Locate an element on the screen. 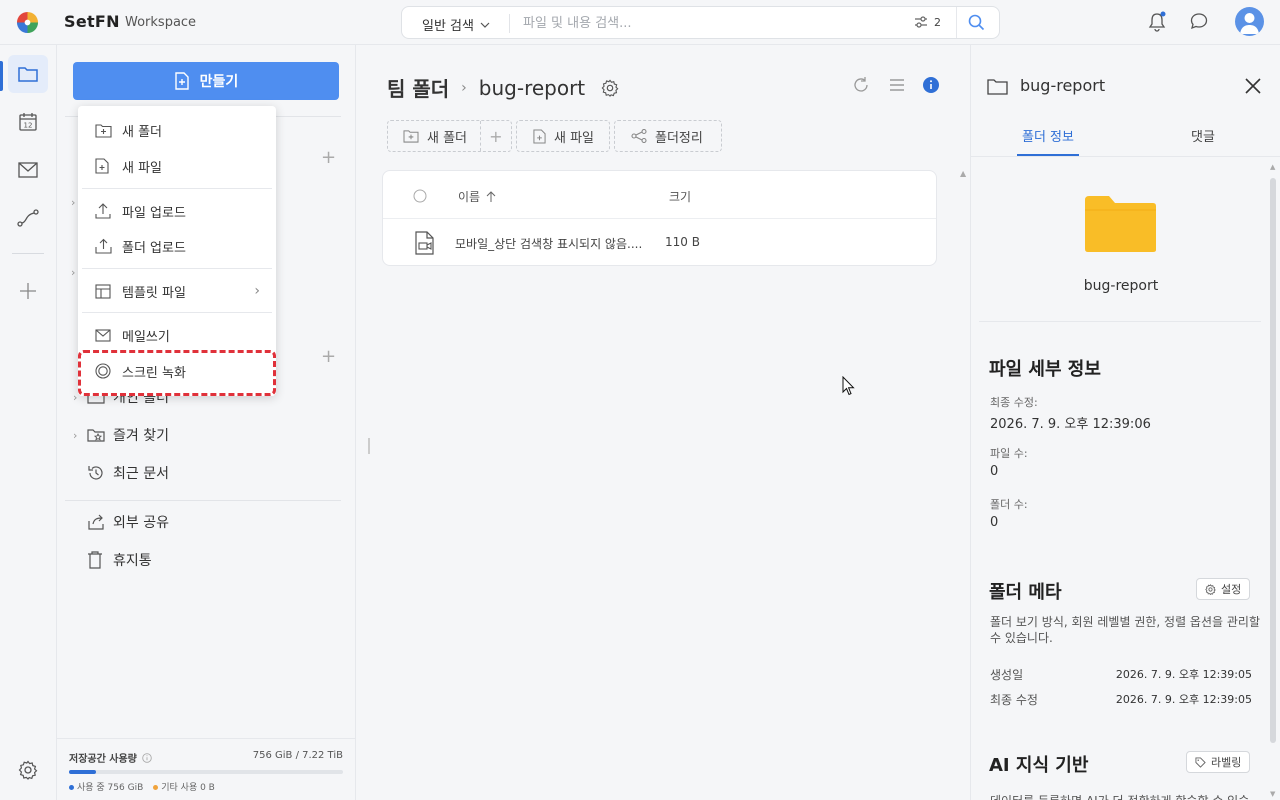 This screenshot has height=800, width=1280. details-panel-title: bug-report is located at coordinates (1046, 85).